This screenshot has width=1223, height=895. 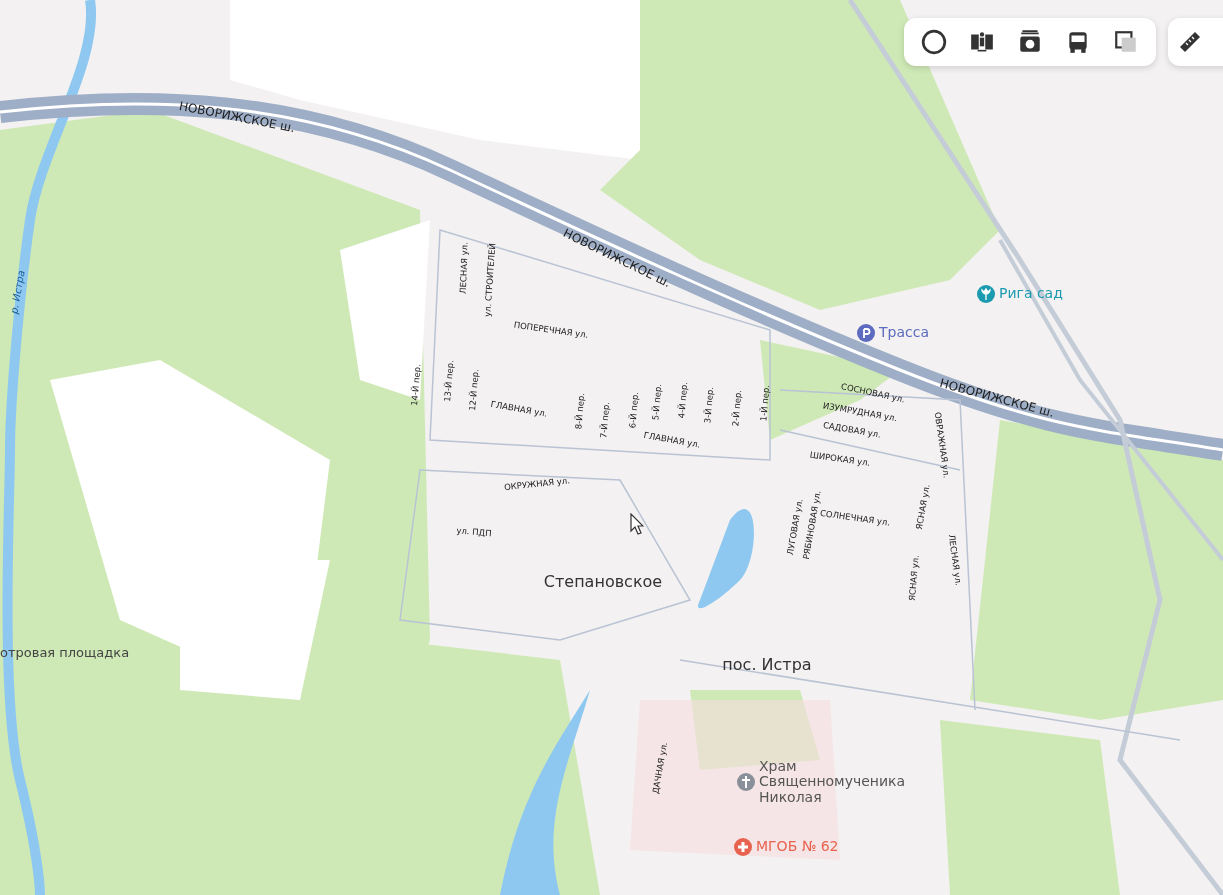 What do you see at coordinates (765, 403) in the screenshot?
I see `street-label: 1-Й пер.` at bounding box center [765, 403].